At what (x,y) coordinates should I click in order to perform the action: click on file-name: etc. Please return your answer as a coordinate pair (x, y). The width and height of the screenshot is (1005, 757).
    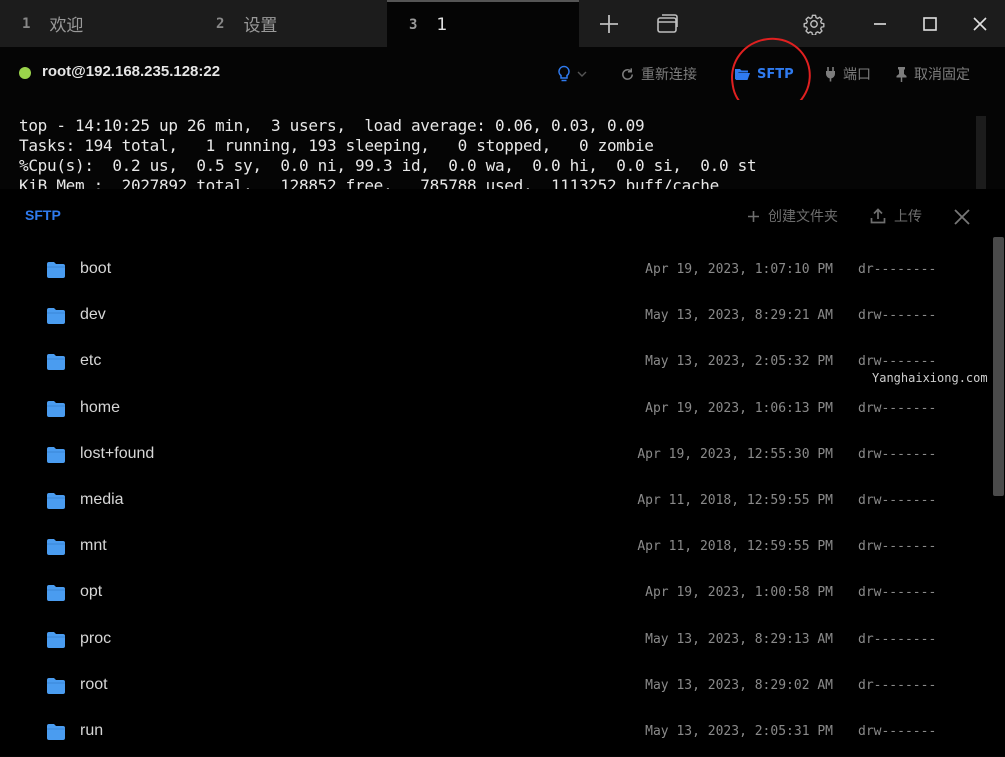
    Looking at the image, I should click on (91, 361).